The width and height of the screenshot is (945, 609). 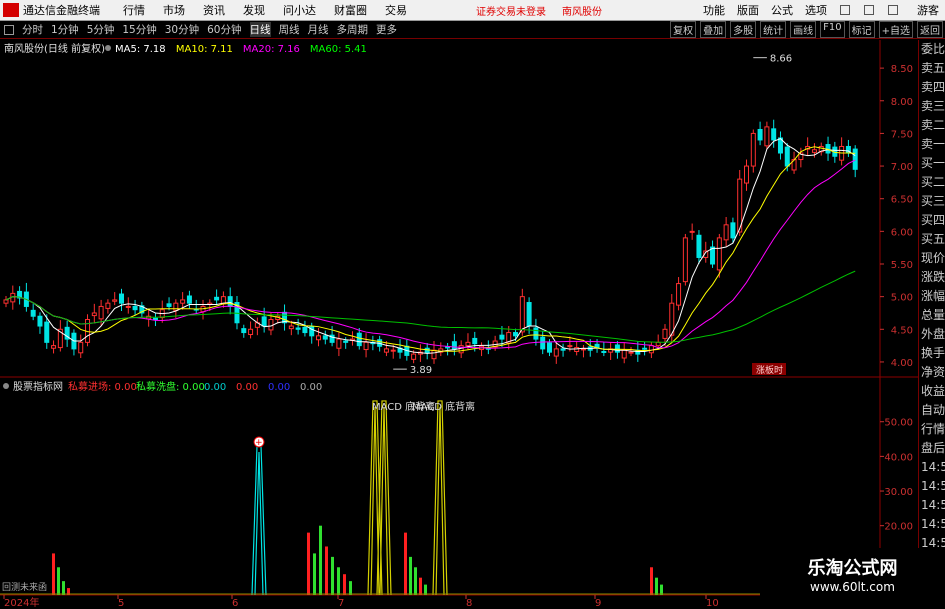 What do you see at coordinates (902, 298) in the screenshot?
I see `y-tick-label: 5.00` at bounding box center [902, 298].